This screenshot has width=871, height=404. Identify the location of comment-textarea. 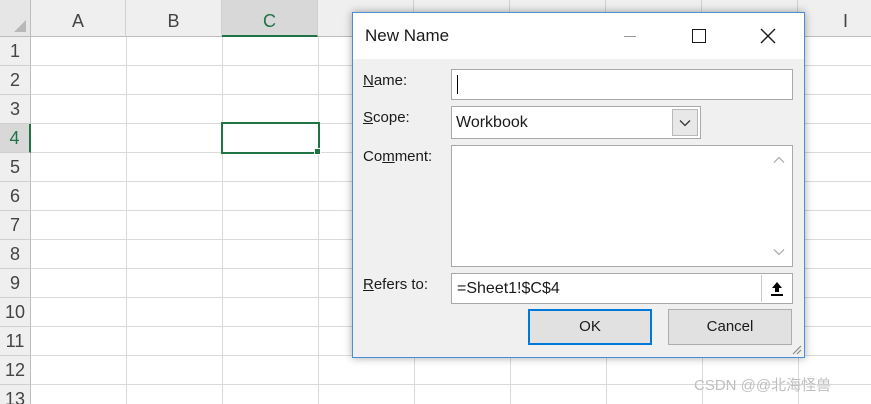
(622, 206).